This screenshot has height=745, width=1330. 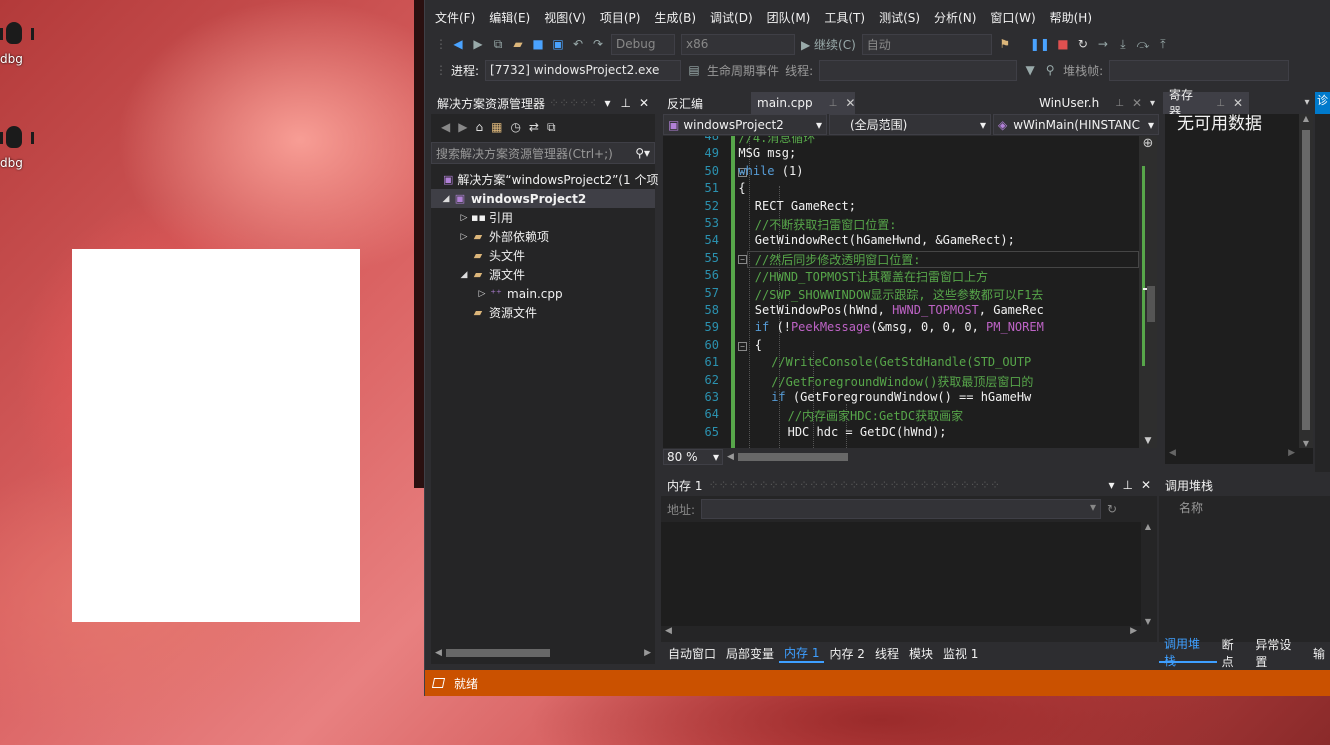 I want to click on zoom-dropdown: 80 % ▾, so click(x=693, y=457).